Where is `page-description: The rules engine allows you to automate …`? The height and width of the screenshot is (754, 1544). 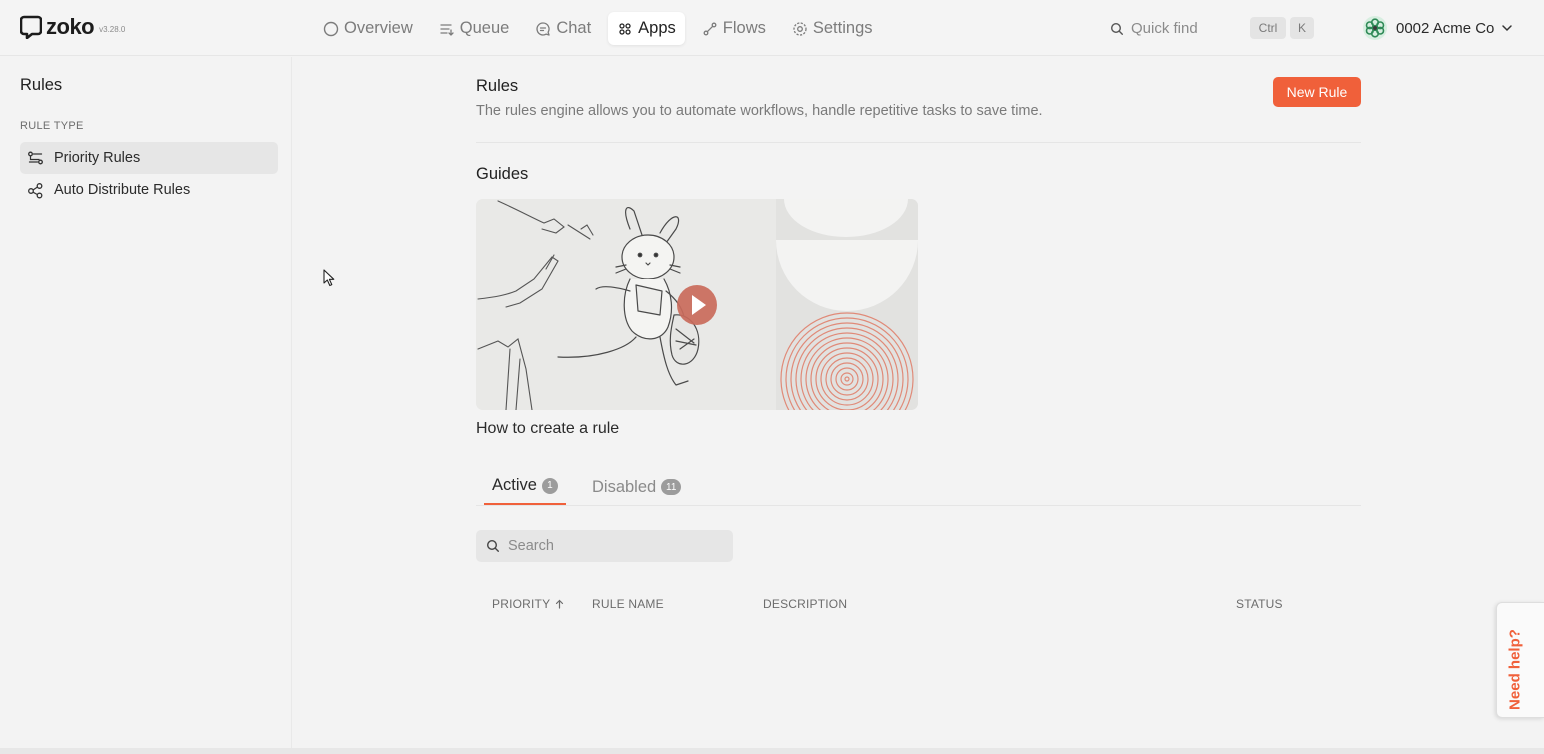
page-description: The rules engine allows you to automate … is located at coordinates (759, 111).